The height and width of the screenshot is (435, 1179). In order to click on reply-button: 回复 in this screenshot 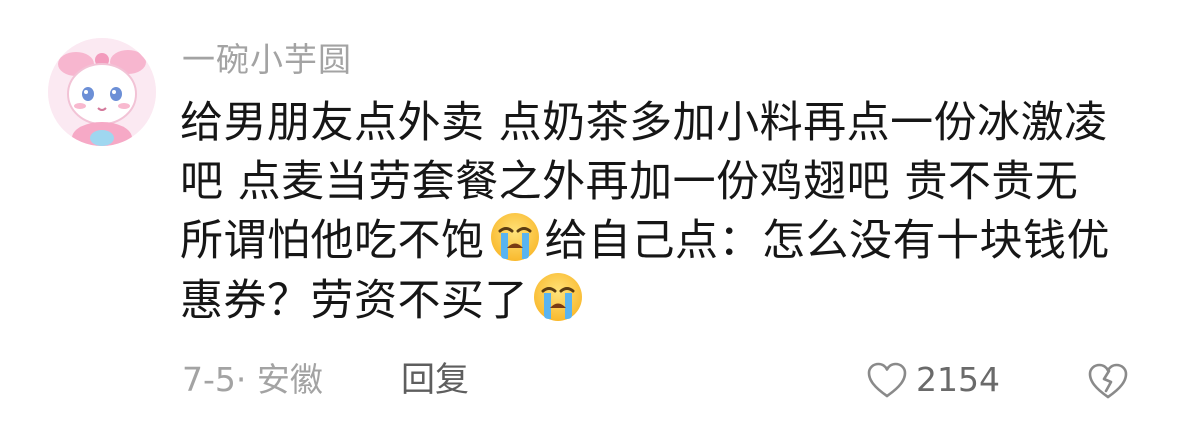, I will do `click(435, 380)`.